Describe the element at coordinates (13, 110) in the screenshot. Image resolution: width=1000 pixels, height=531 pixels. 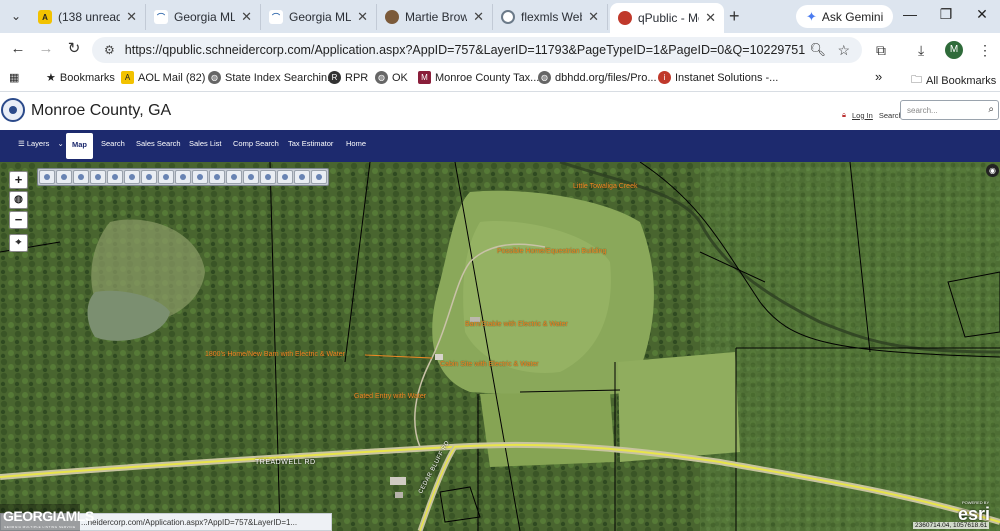
I see `county-seal-logo` at that location.